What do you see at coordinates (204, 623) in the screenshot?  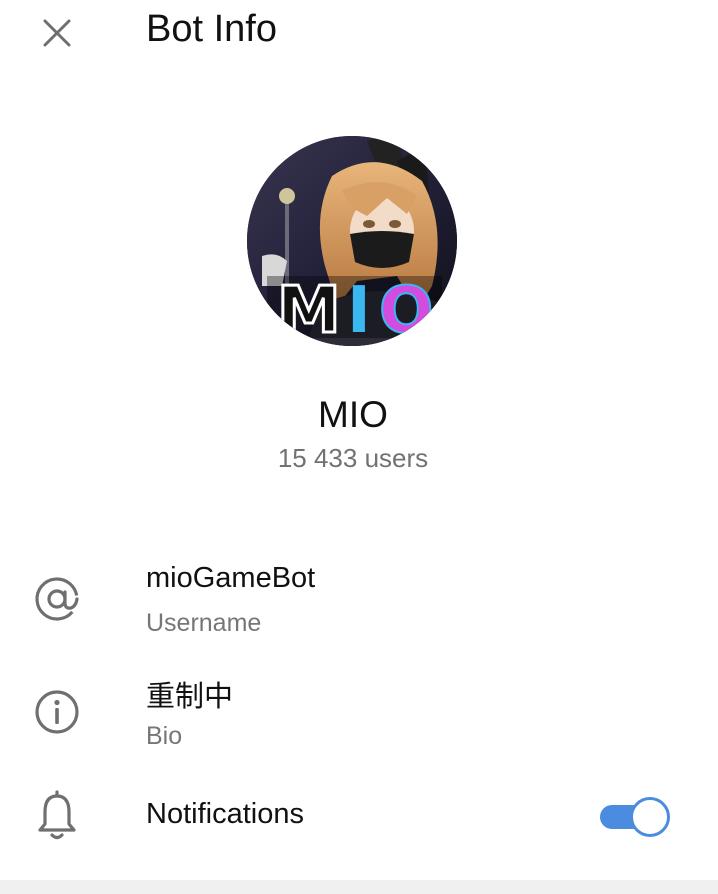 I see `username-label: Username` at bounding box center [204, 623].